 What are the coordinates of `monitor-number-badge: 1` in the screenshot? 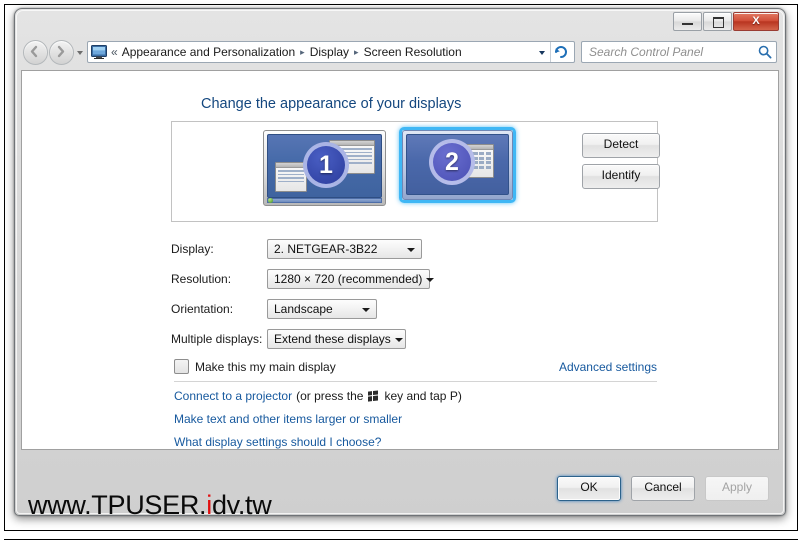 It's located at (326, 165).